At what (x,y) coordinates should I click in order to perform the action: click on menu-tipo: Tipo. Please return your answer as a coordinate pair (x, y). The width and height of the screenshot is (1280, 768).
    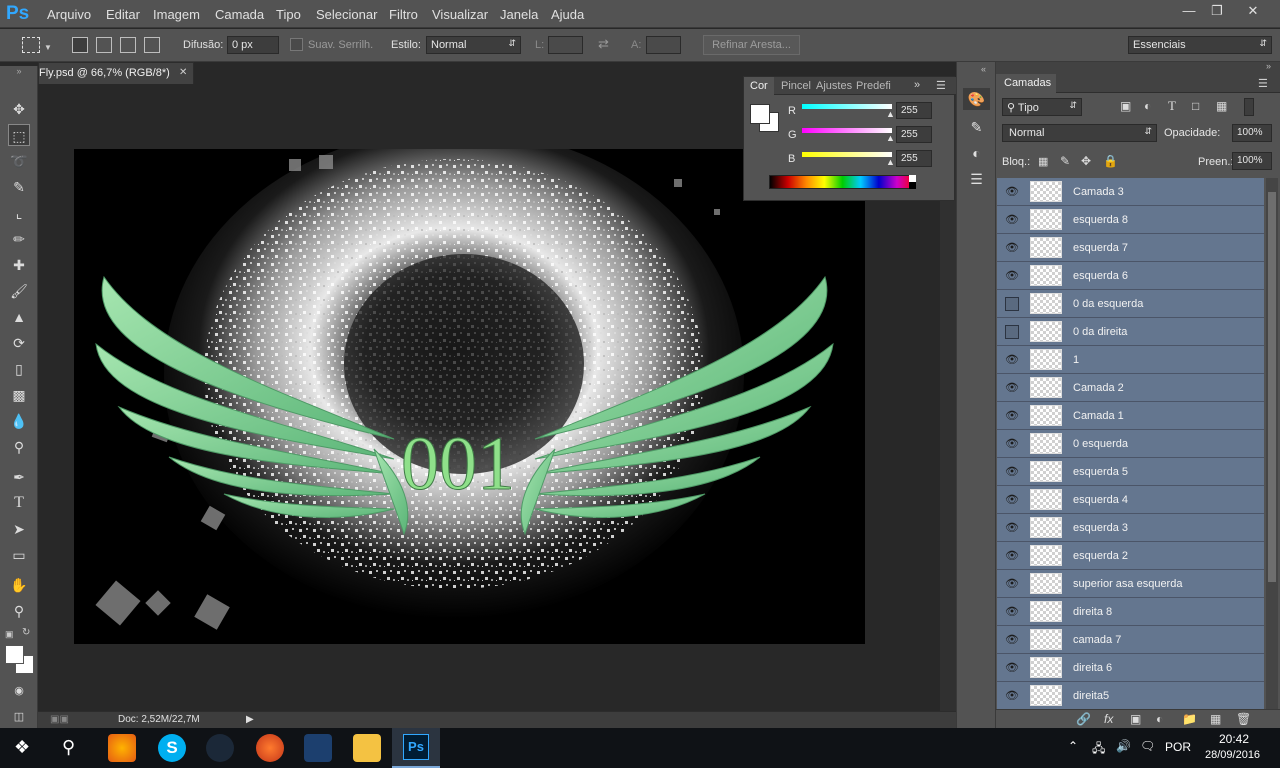
    Looking at the image, I should click on (288, 14).